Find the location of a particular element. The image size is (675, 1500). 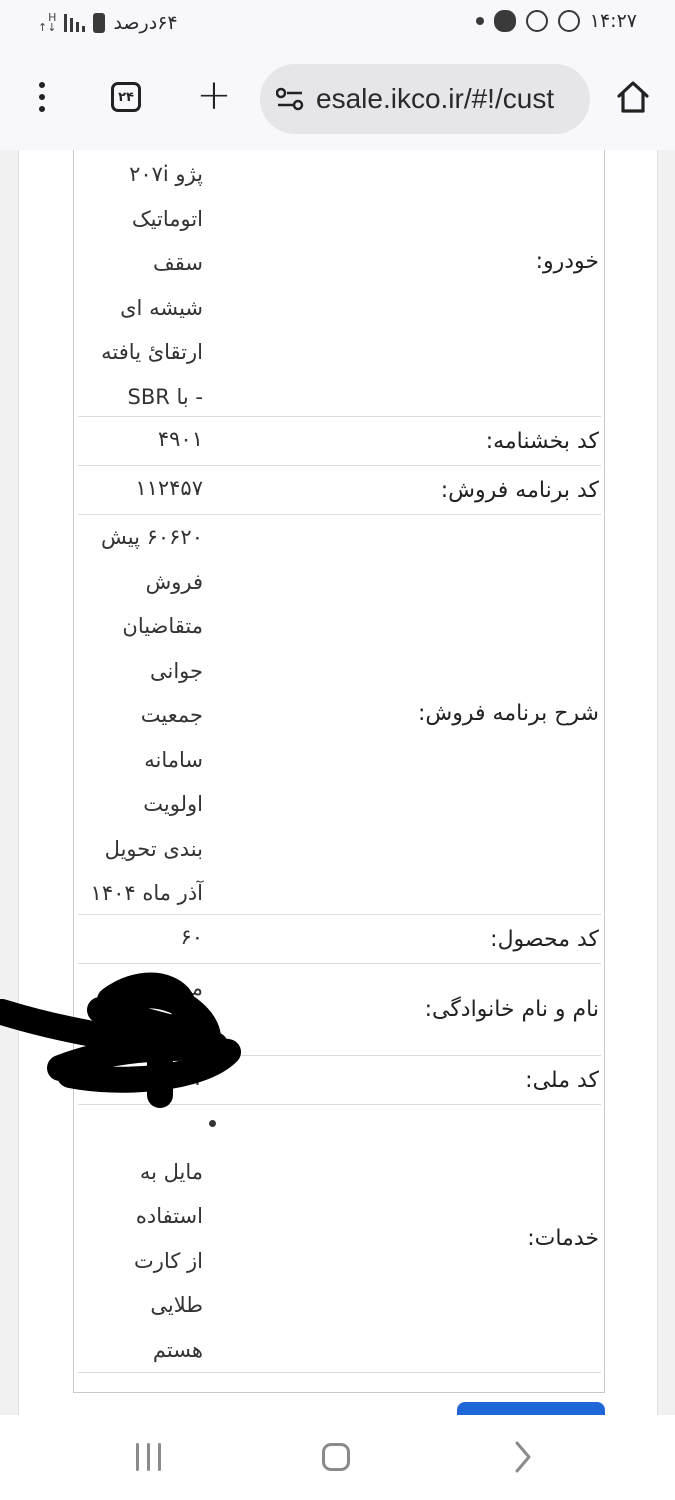

value-line: مع is located at coordinates (191, 988).